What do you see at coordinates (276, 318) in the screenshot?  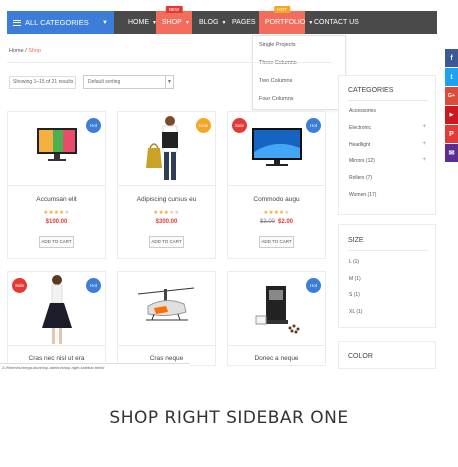 I see `product-card: Hot Donec a neque` at bounding box center [276, 318].